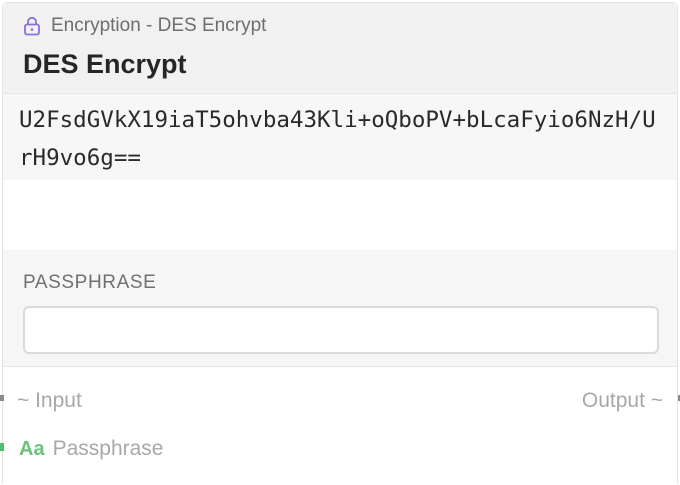  Describe the element at coordinates (341, 330) in the screenshot. I see `passphrase-input` at that location.